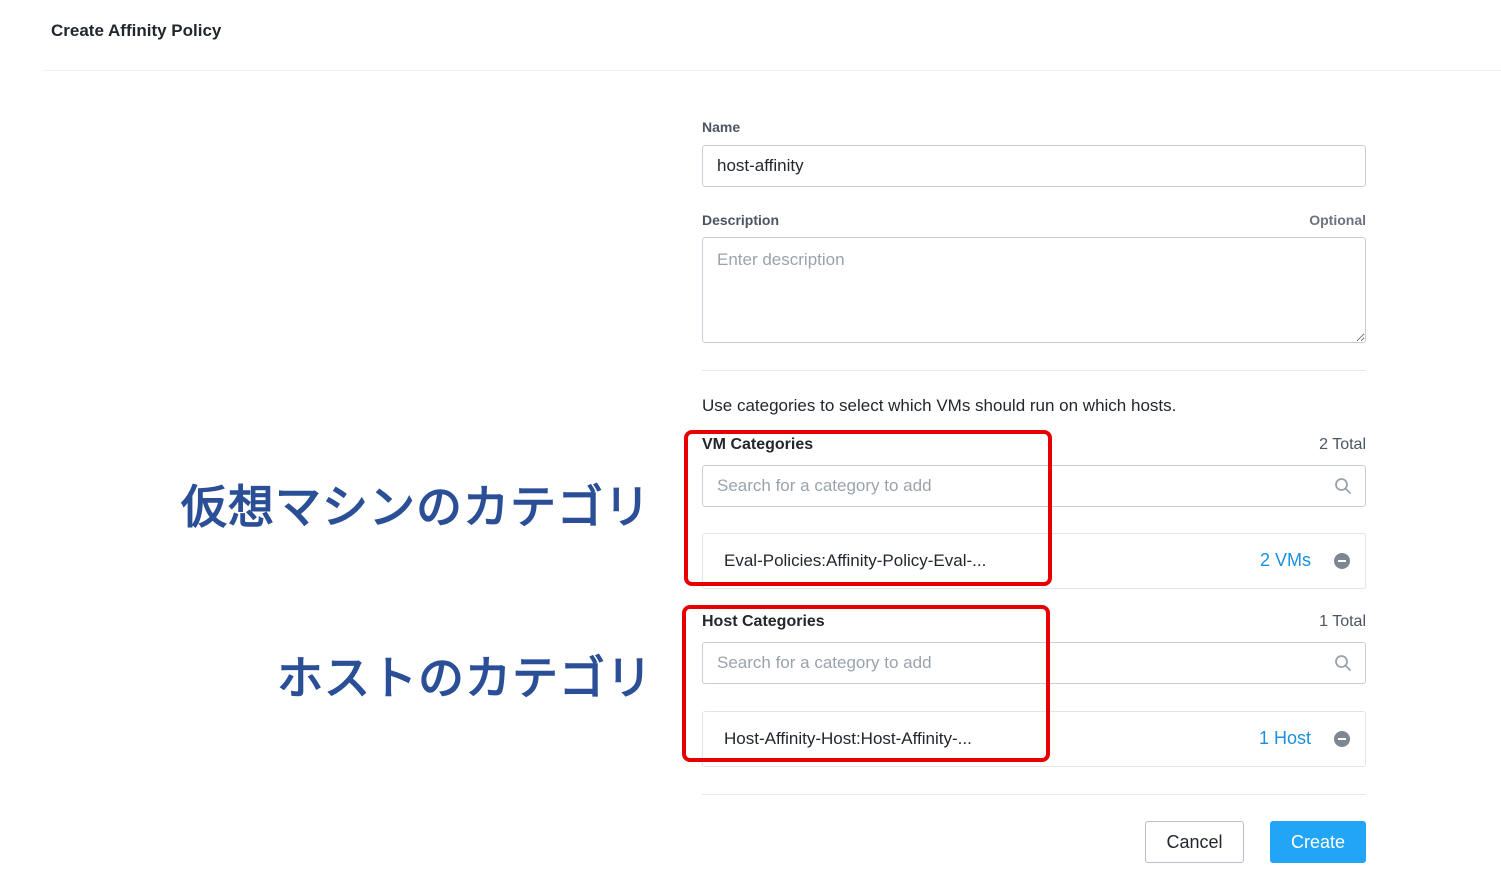 The width and height of the screenshot is (1501, 886). I want to click on optional-label: Optional, so click(1337, 220).